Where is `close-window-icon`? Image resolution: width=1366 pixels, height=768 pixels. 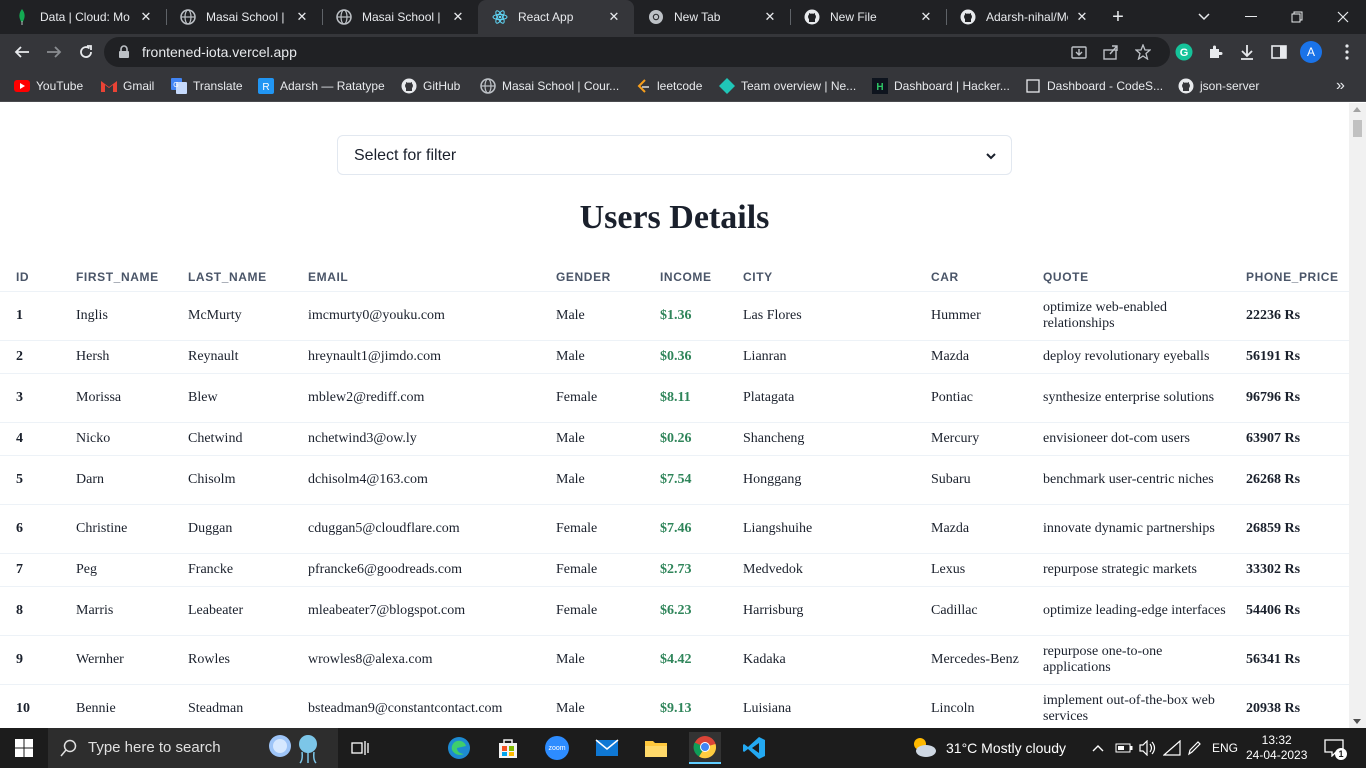 close-window-icon is located at coordinates (1343, 17).